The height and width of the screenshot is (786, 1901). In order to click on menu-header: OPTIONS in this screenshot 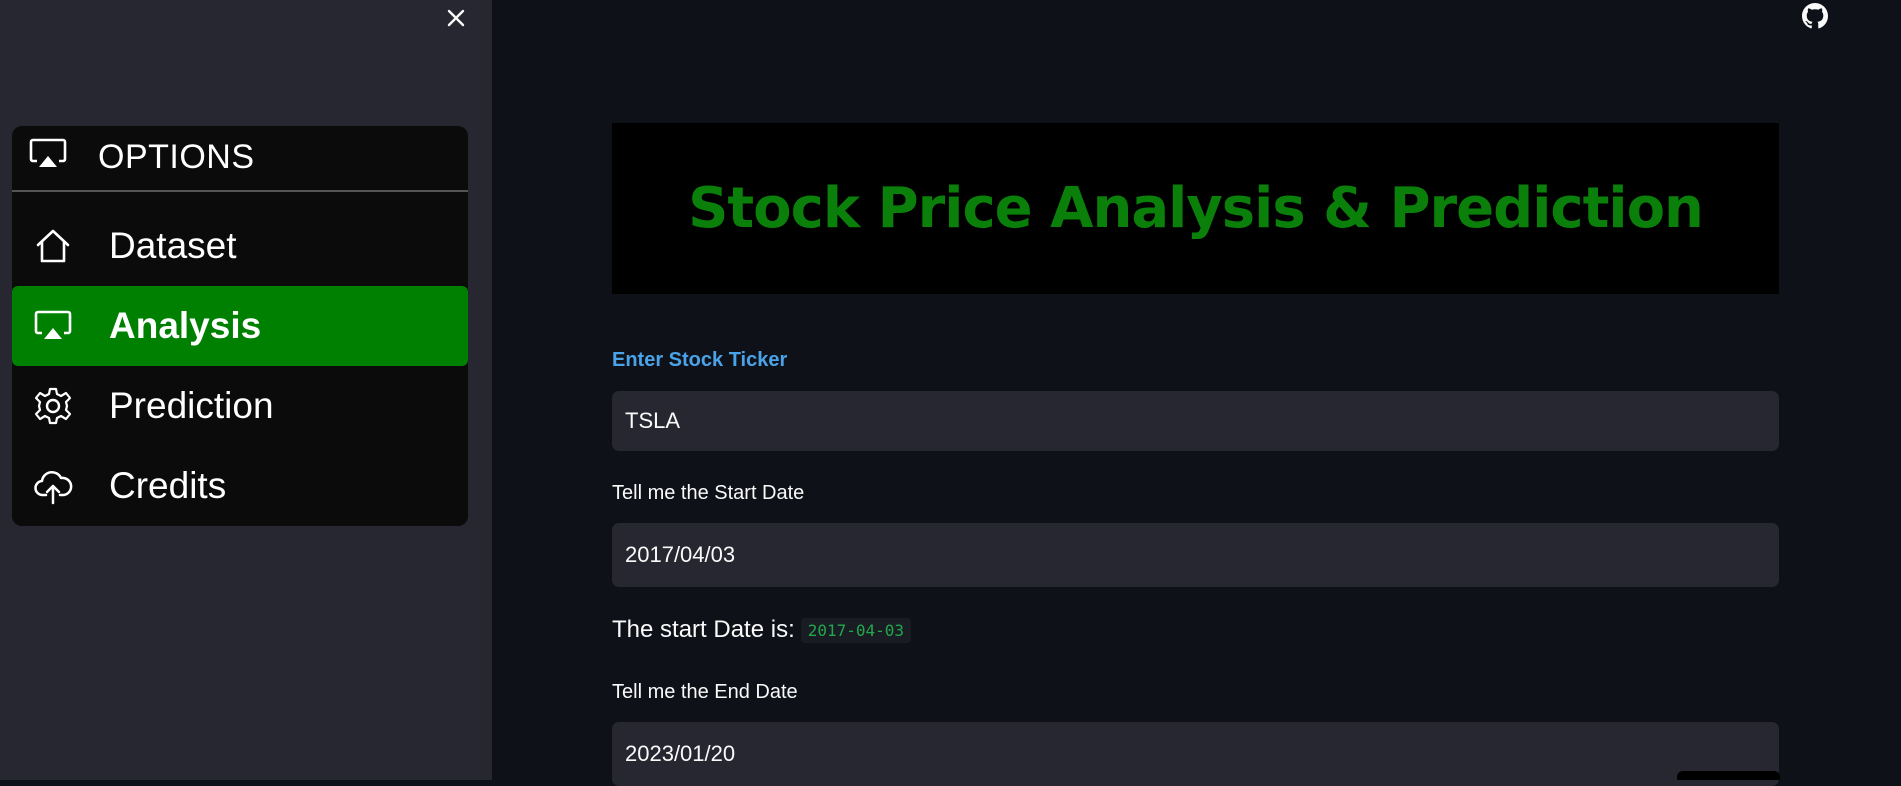, I will do `click(240, 159)`.